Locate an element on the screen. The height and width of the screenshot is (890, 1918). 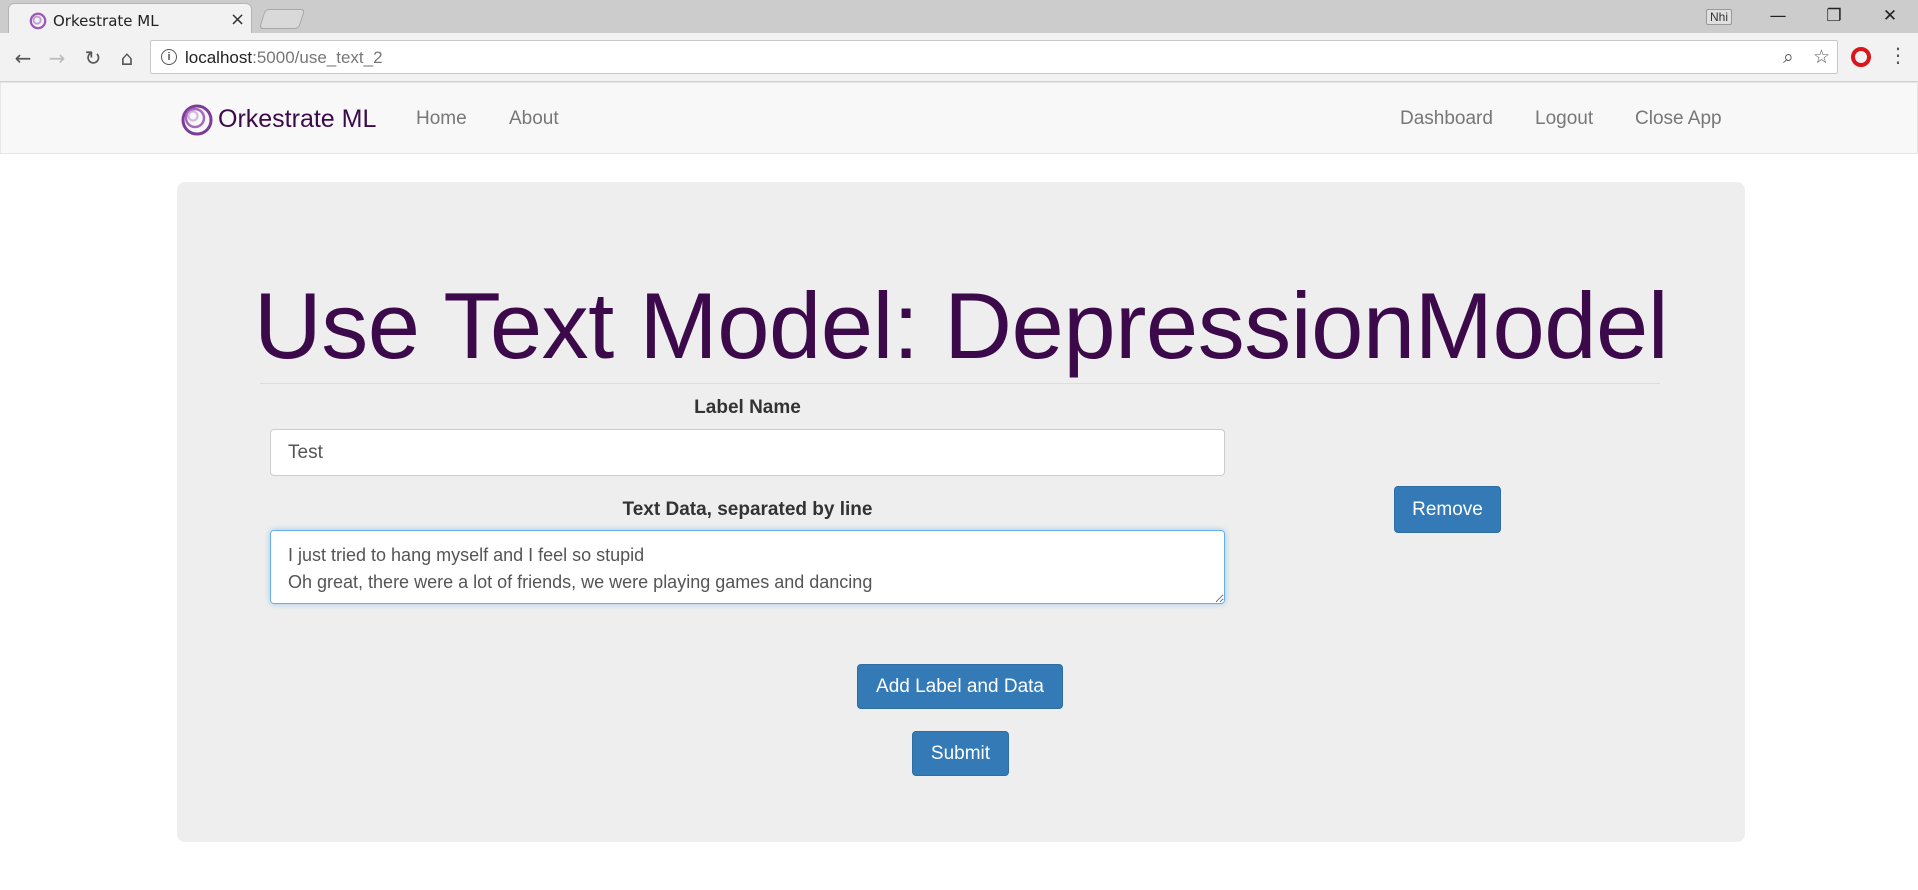
remove-button: Remove is located at coordinates (1447, 509).